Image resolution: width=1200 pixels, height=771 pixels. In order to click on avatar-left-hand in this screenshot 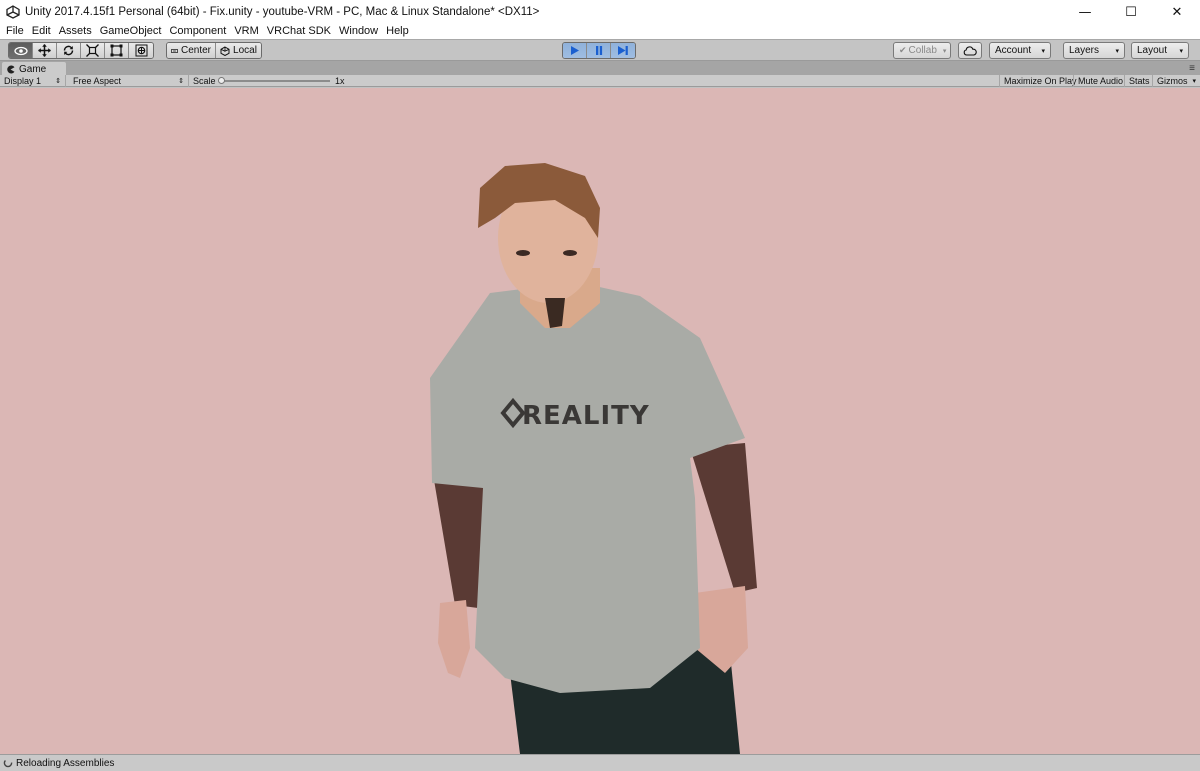, I will do `click(454, 639)`.